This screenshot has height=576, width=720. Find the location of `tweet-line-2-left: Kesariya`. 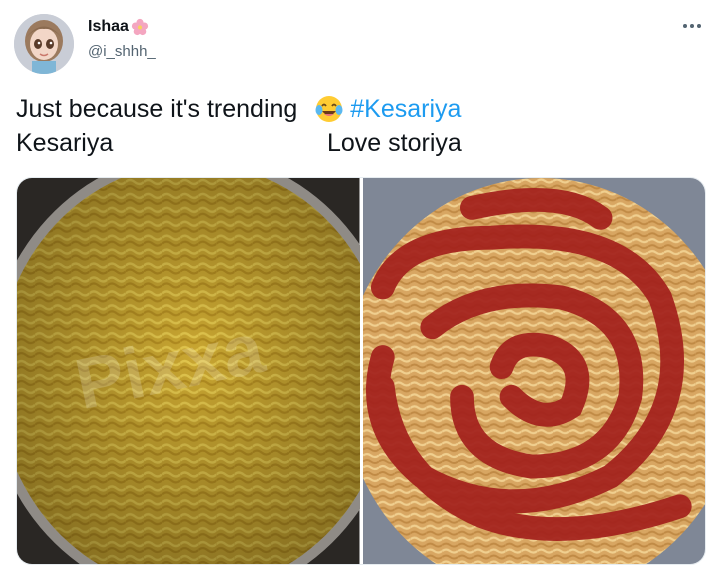

tweet-line-2-left: Kesariya is located at coordinates (65, 143).